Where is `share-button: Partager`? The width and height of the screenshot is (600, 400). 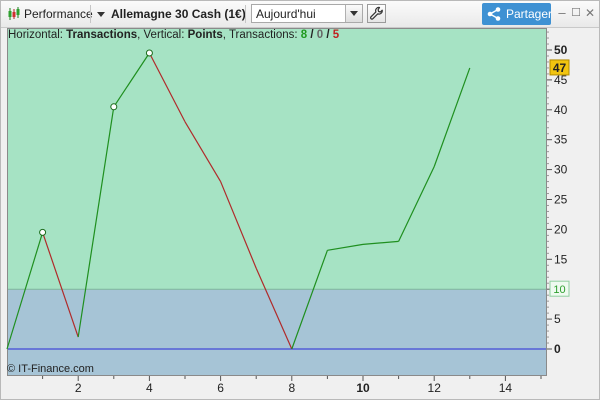
share-button: Partager is located at coordinates (517, 14).